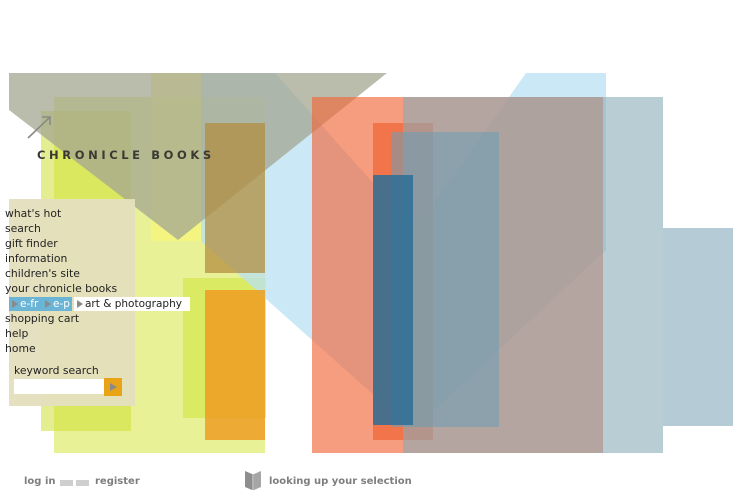 Image resolution: width=750 pixels, height=501 pixels. Describe the element at coordinates (61, 304) in the screenshot. I see `breadcrumb-item-label: e-p` at that location.